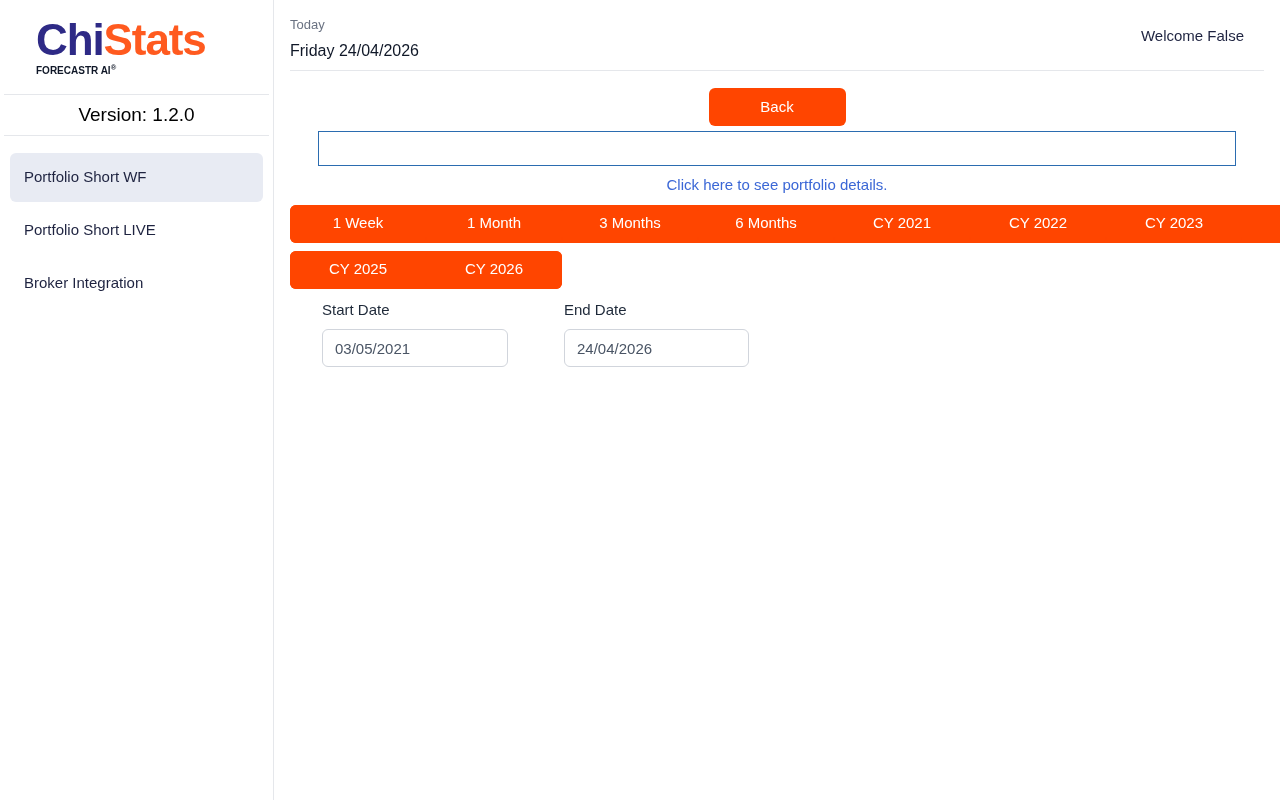  I want to click on sidebar-item: Portfolio Short WF, so click(136, 177).